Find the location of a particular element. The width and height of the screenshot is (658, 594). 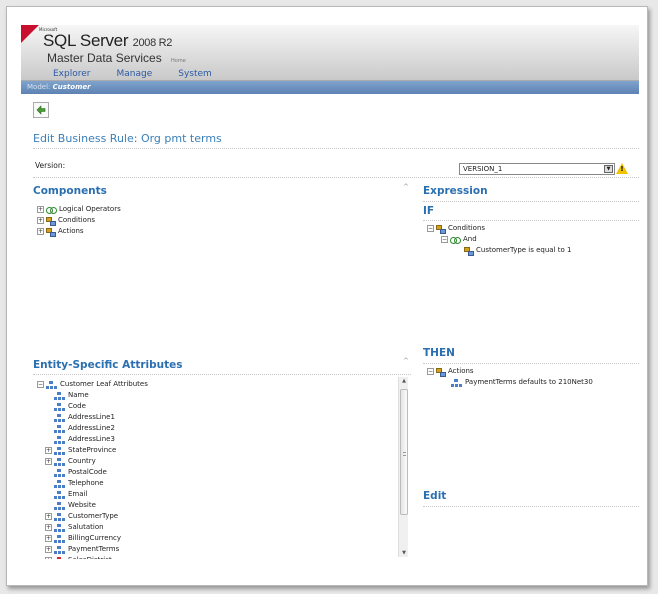

and-node: − And is located at coordinates (499, 239).